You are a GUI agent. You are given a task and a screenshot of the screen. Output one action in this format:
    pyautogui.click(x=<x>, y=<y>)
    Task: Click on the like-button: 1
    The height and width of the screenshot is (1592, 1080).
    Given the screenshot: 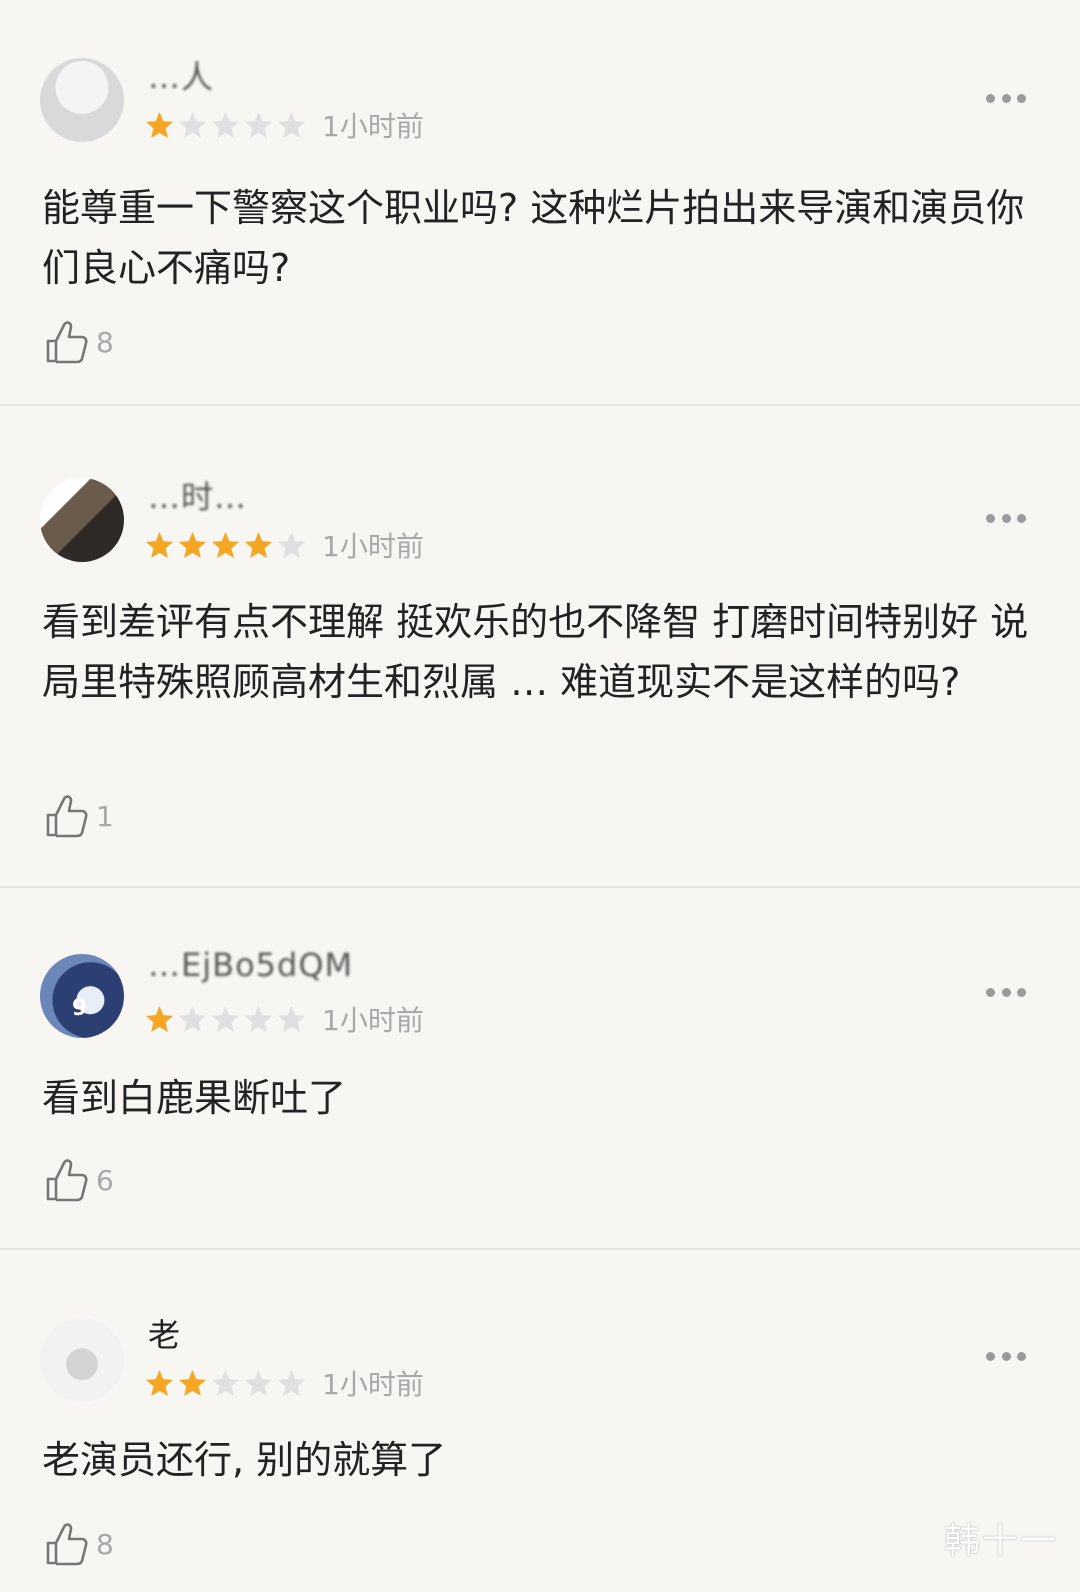 What is the action you would take?
    pyautogui.click(x=79, y=816)
    